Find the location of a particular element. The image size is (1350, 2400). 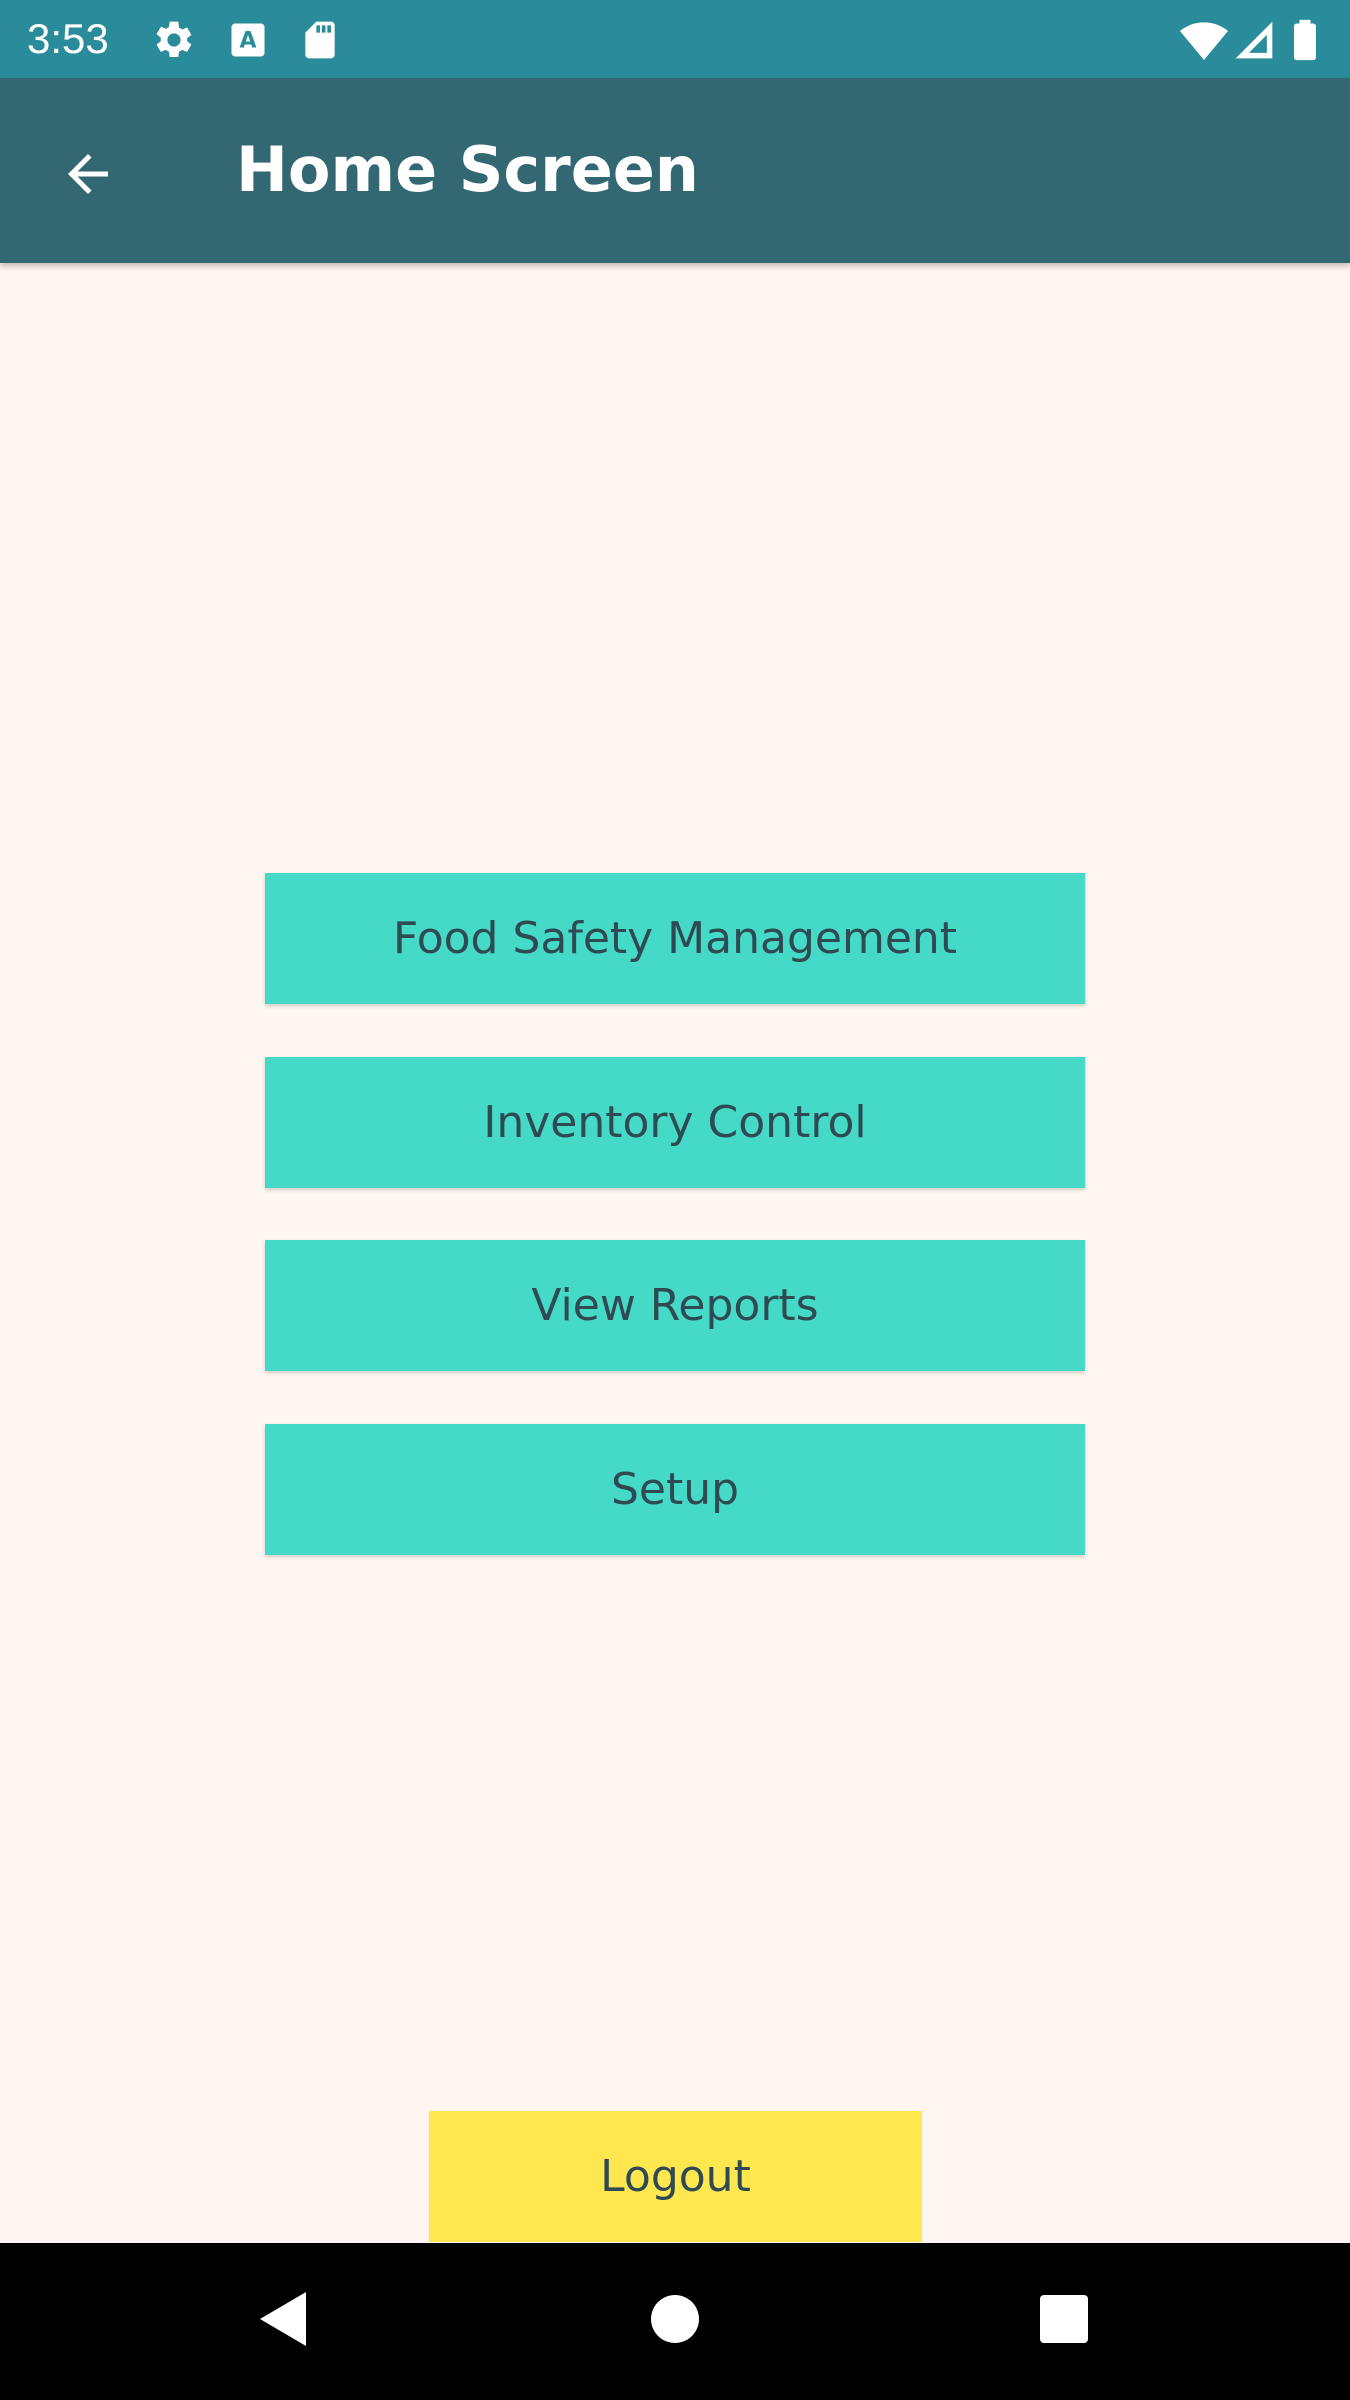

sd-card-icon is located at coordinates (320, 40).